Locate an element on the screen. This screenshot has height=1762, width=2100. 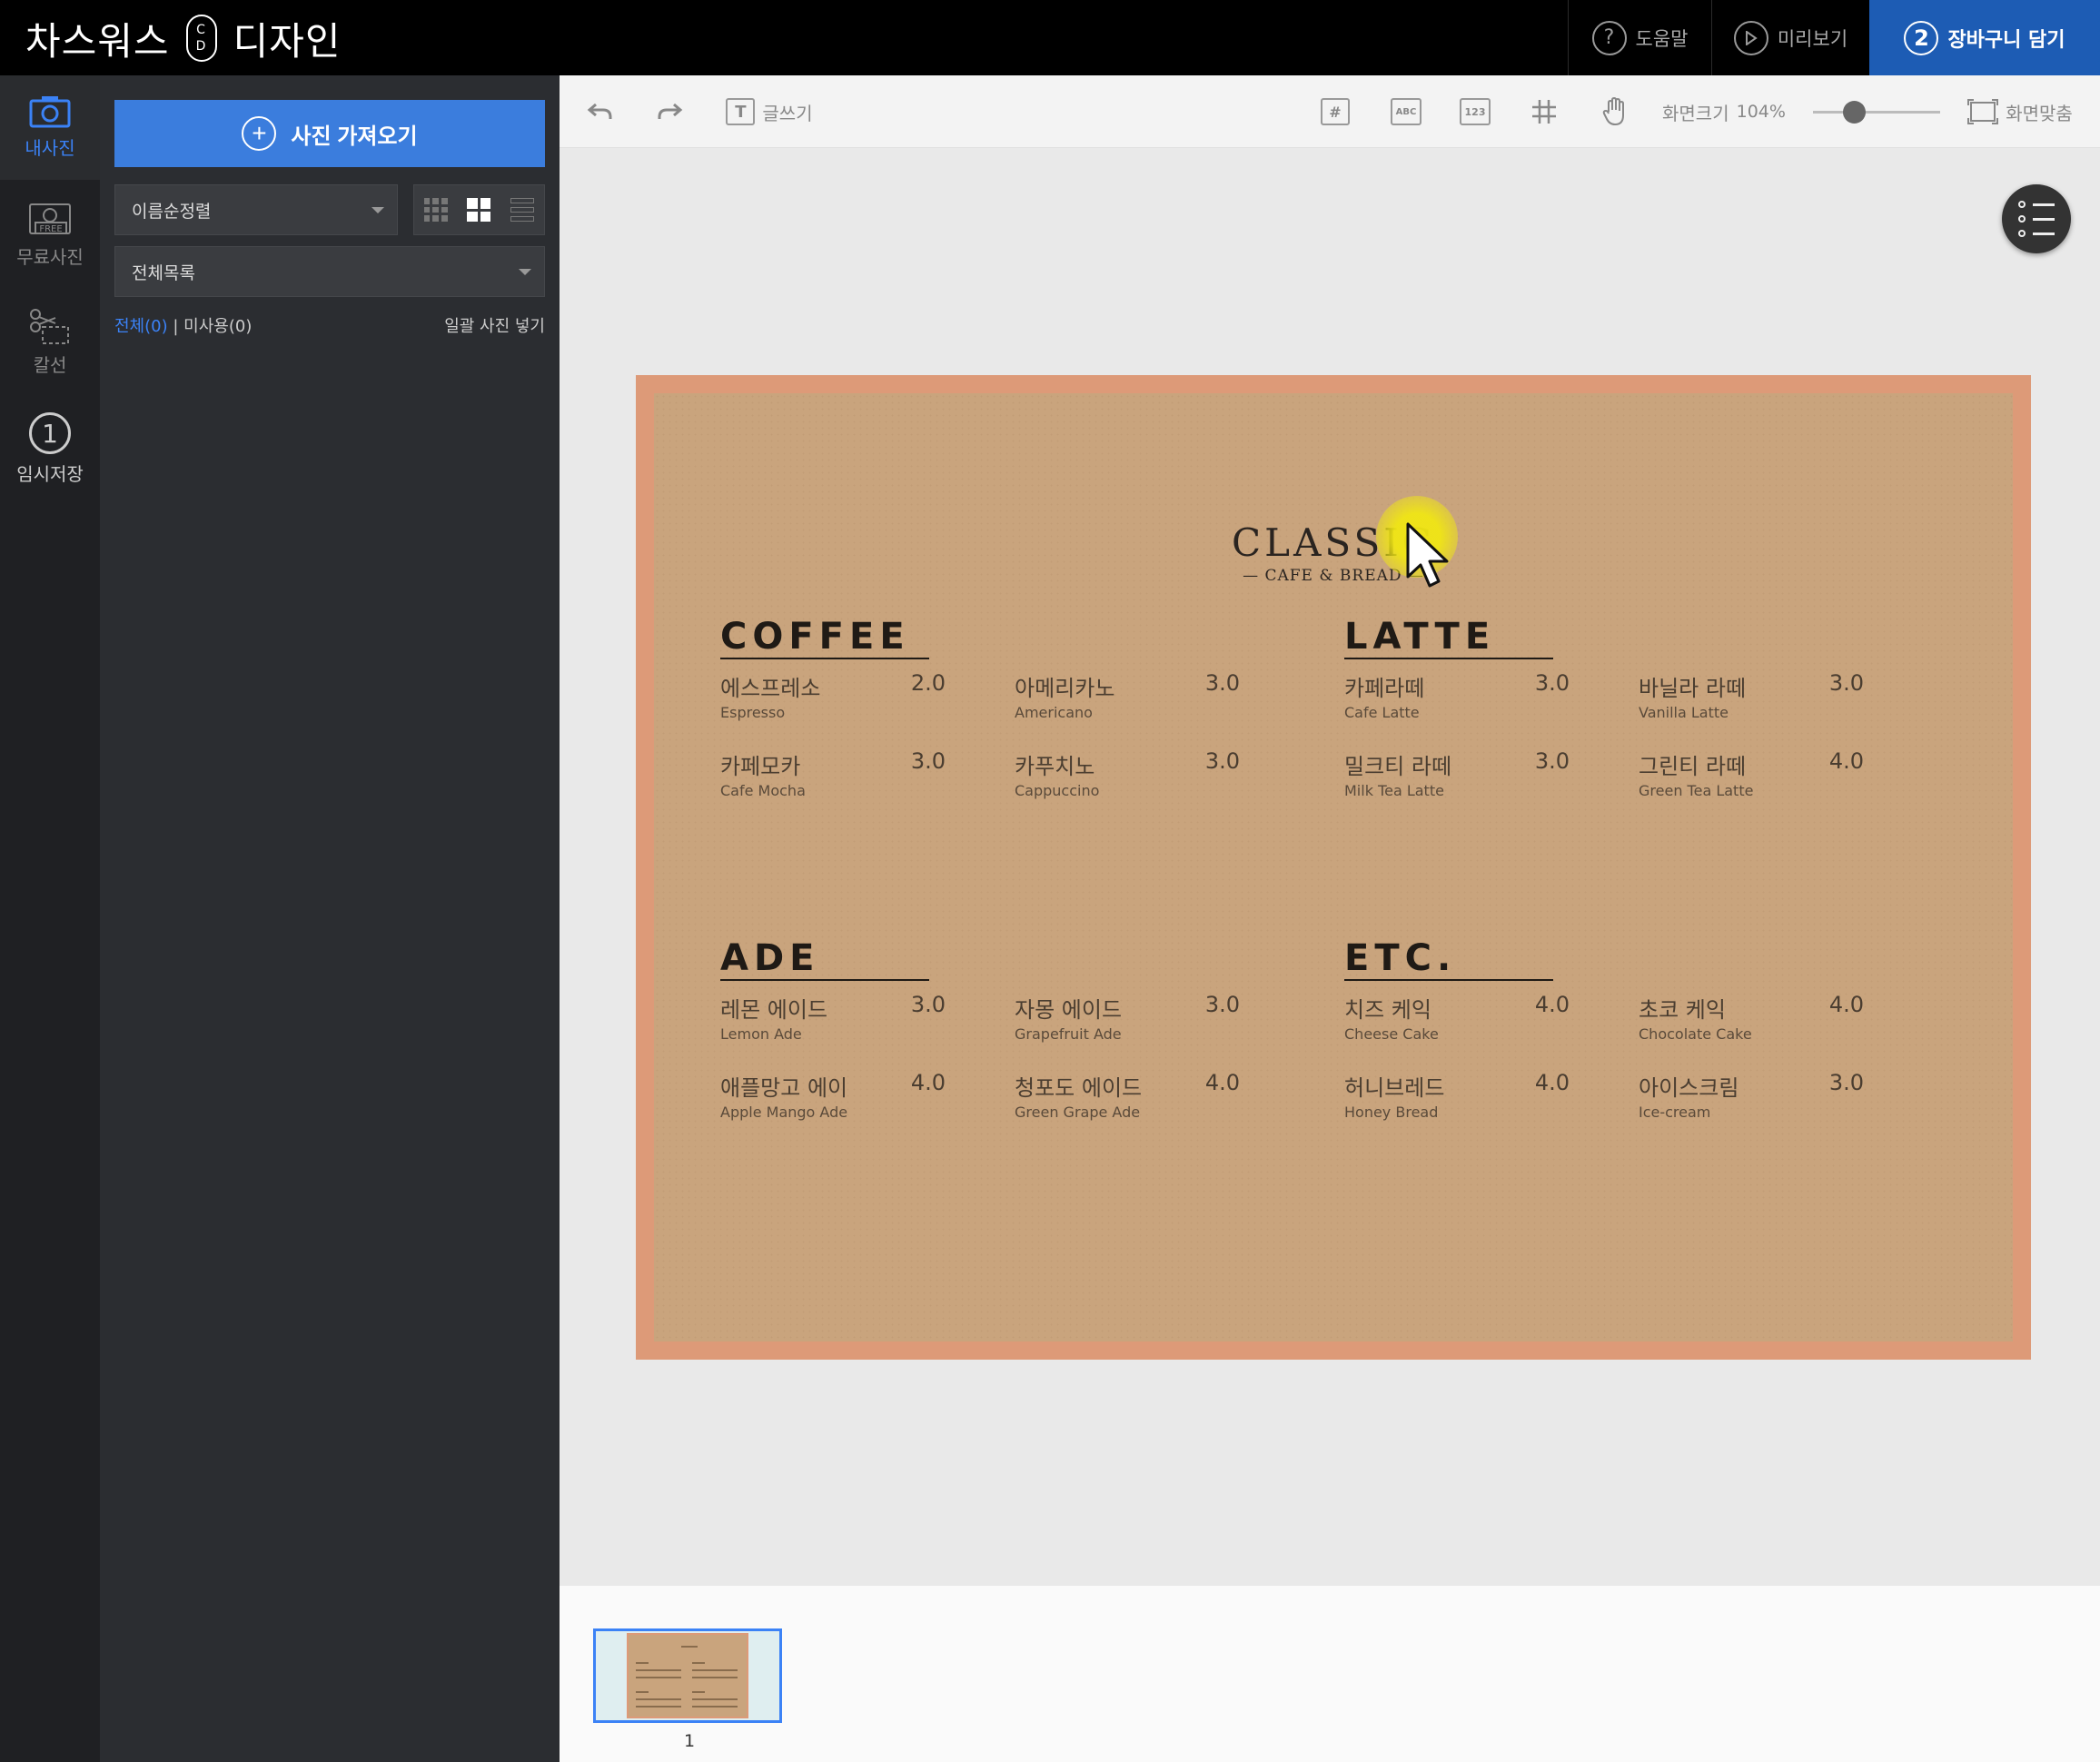
category-select: 전체목록 is located at coordinates (329, 271).